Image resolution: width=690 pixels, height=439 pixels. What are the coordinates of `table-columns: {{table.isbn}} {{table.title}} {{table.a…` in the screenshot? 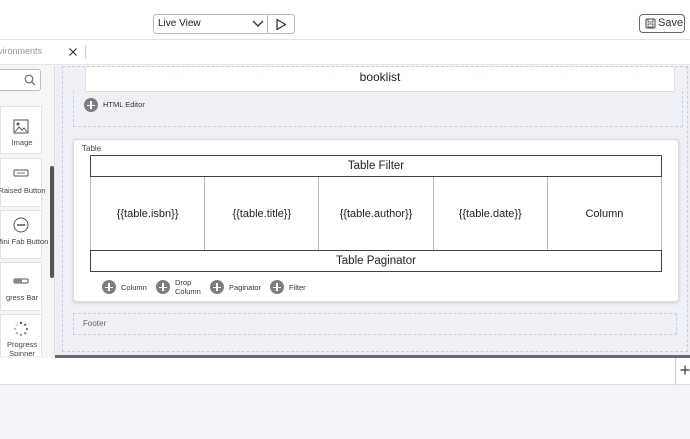 It's located at (376, 214).